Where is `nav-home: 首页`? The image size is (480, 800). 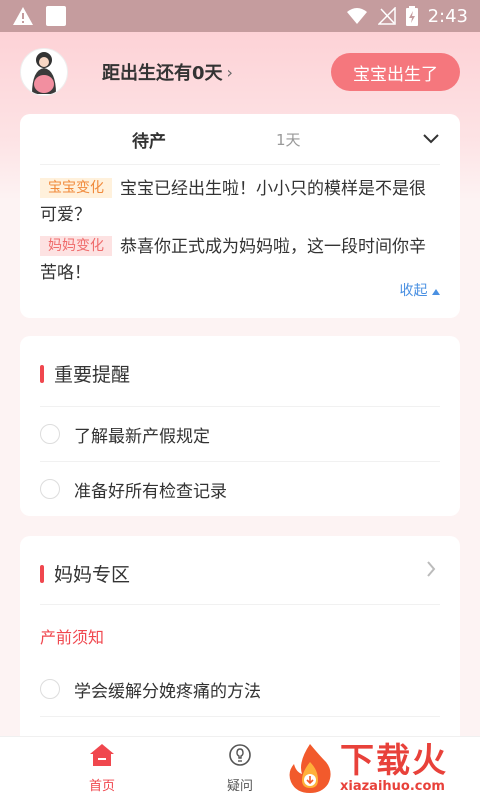
nav-home: 首页 is located at coordinates (102, 768).